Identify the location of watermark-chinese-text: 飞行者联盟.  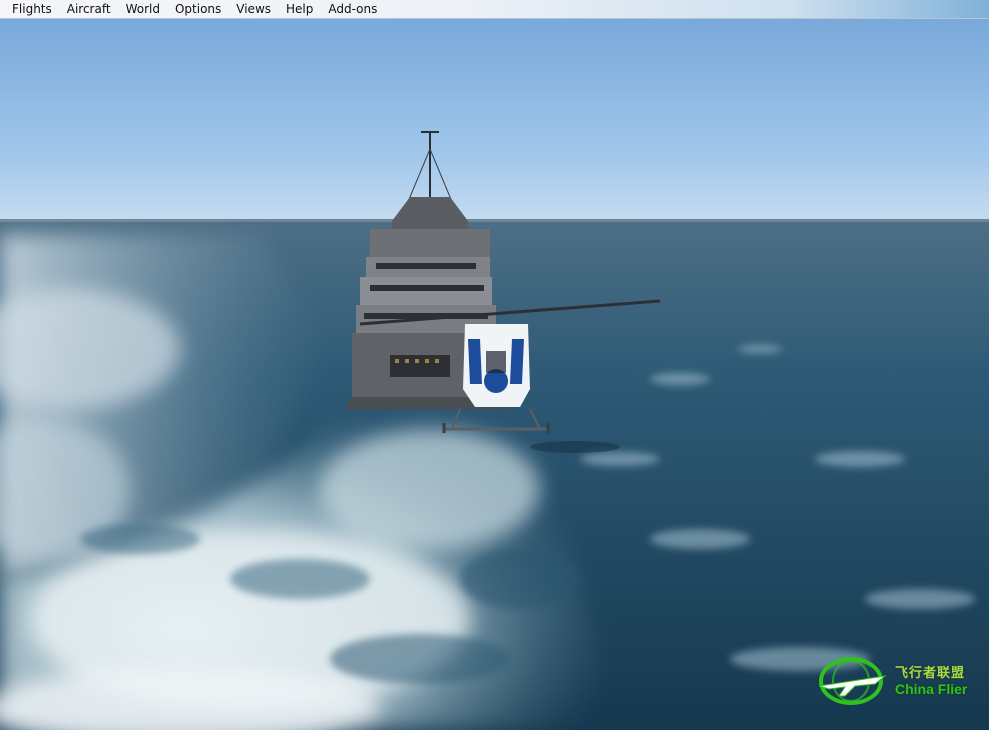
(930, 673).